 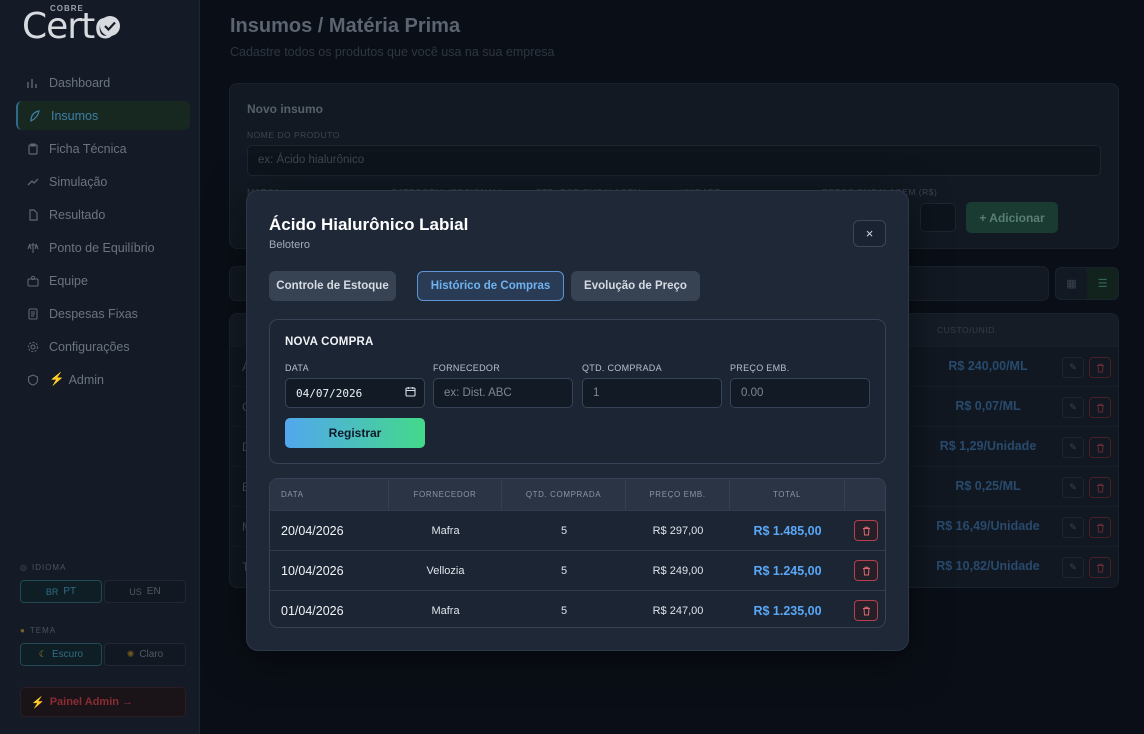 I want to click on new-purchase-title: NOVA COMPRA, so click(x=329, y=342).